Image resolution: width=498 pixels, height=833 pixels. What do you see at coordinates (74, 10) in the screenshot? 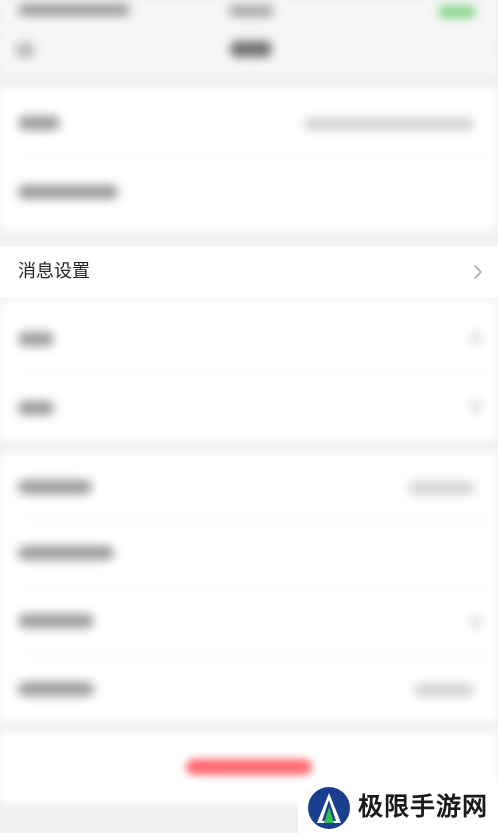
I see `carrier-indicator` at bounding box center [74, 10].